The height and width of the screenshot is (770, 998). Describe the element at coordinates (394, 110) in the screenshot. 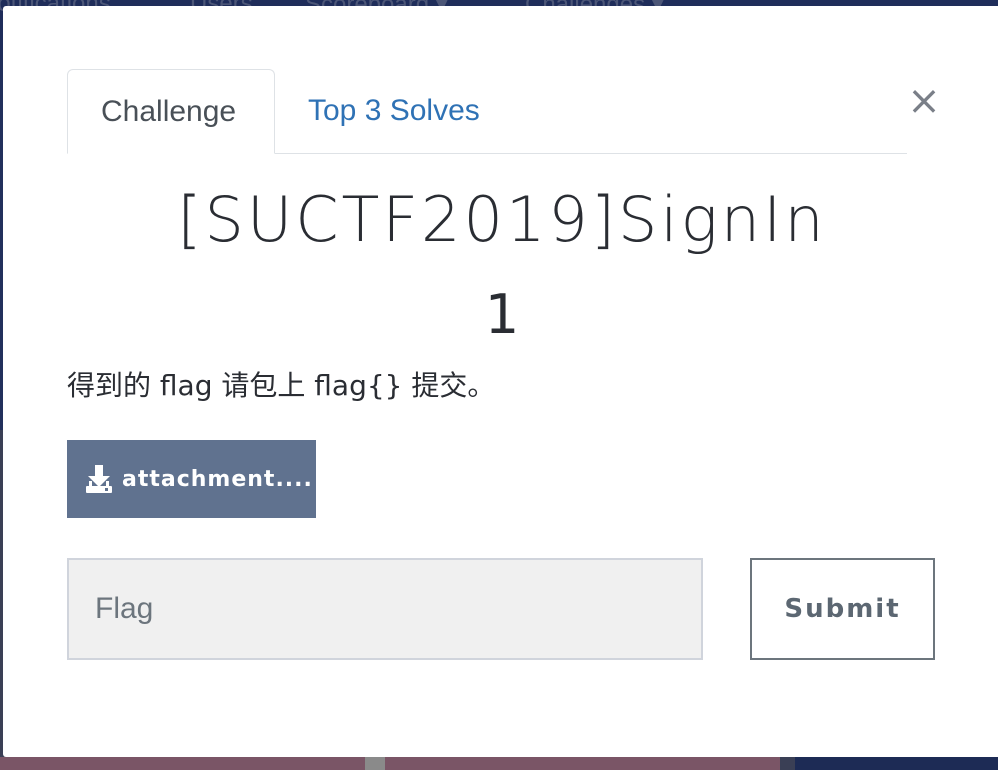

I see `tab-top-solves: Top 3 Solves` at that location.